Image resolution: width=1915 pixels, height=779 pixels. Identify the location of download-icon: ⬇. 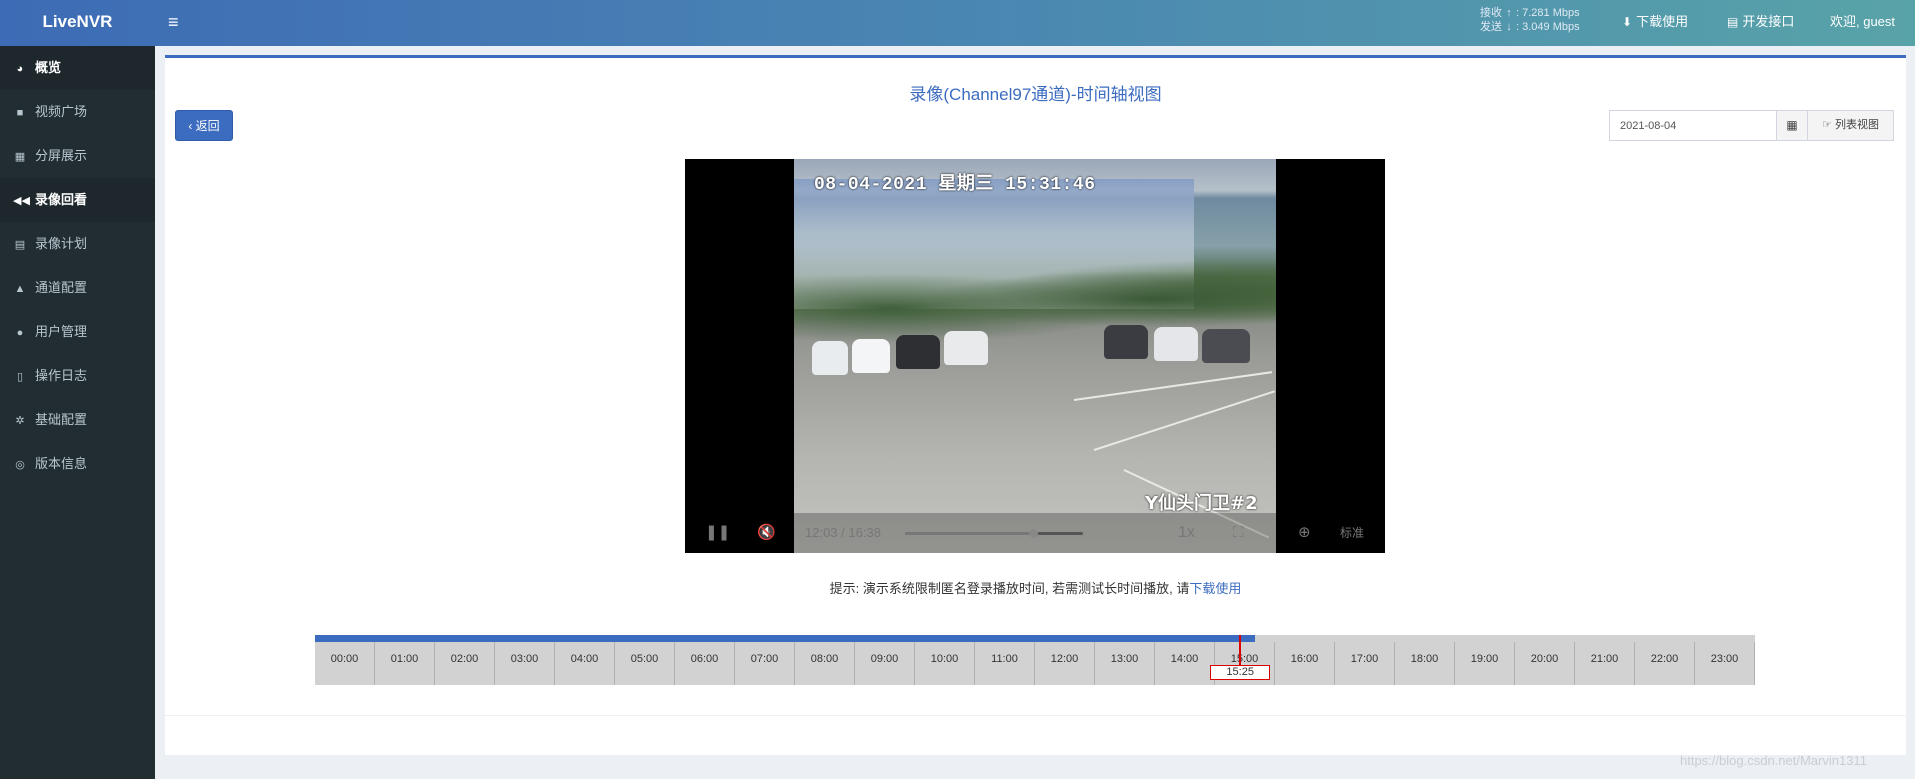
(1627, 22).